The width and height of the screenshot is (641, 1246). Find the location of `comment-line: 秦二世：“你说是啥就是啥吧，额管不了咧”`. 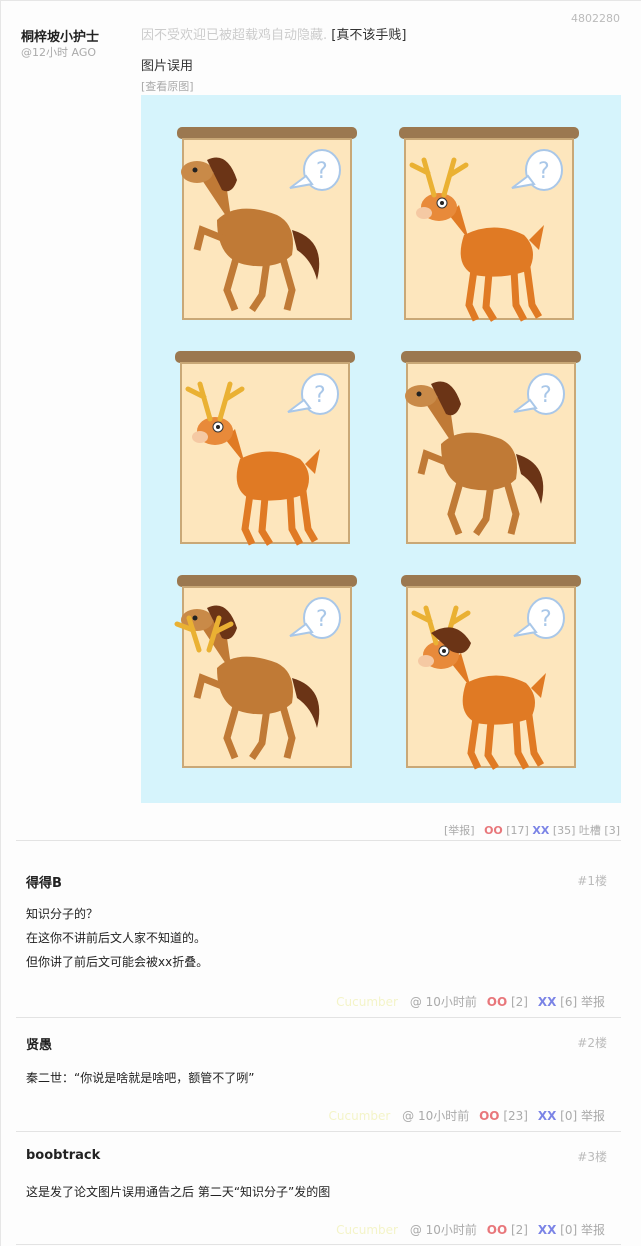

comment-line: 秦二世：“你说是啥就是啥吧，额管不了咧” is located at coordinates (140, 1078).